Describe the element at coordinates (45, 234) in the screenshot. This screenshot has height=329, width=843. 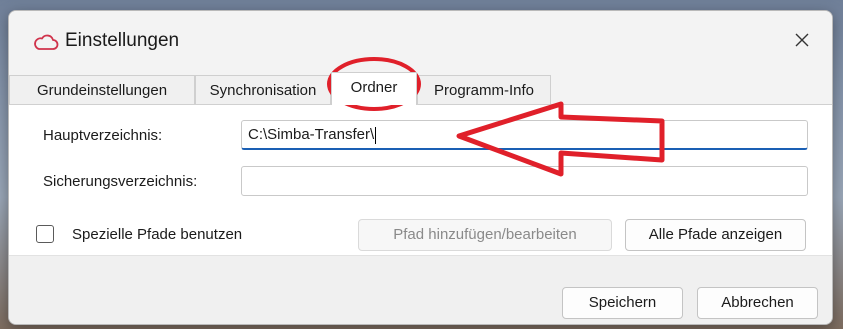
I see `special-paths-checkbox` at that location.